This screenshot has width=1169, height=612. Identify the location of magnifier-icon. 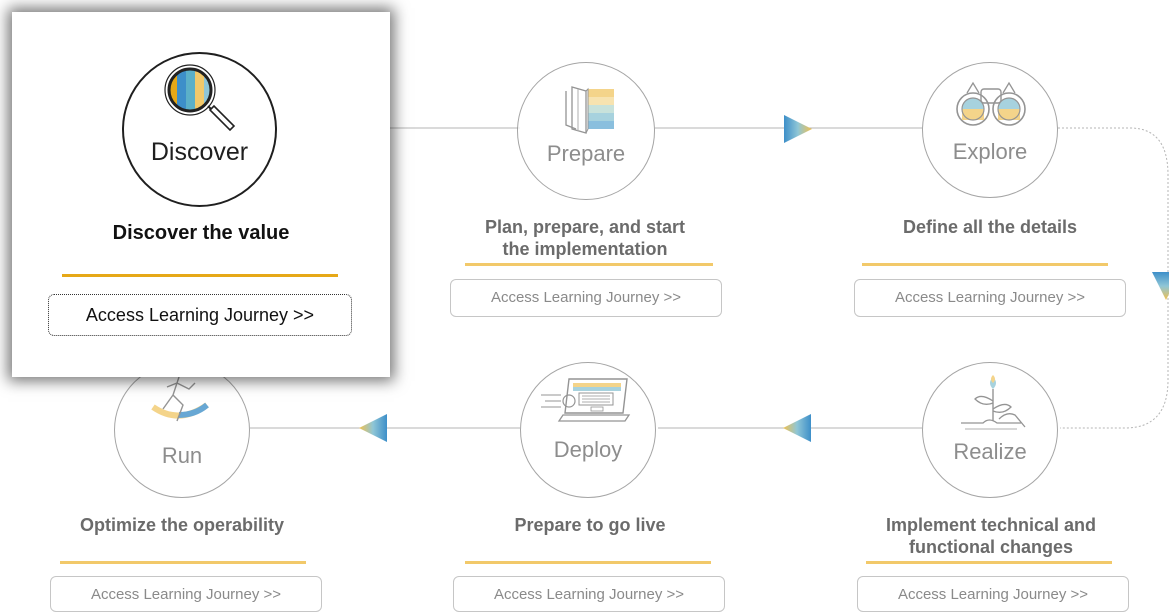
(200, 98).